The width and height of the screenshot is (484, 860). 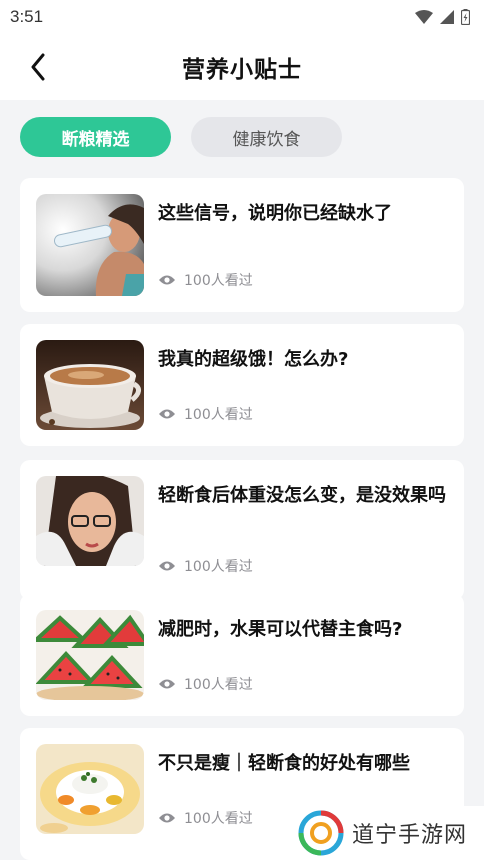 I want to click on site-watermark: 道宁手游网, so click(x=385, y=833).